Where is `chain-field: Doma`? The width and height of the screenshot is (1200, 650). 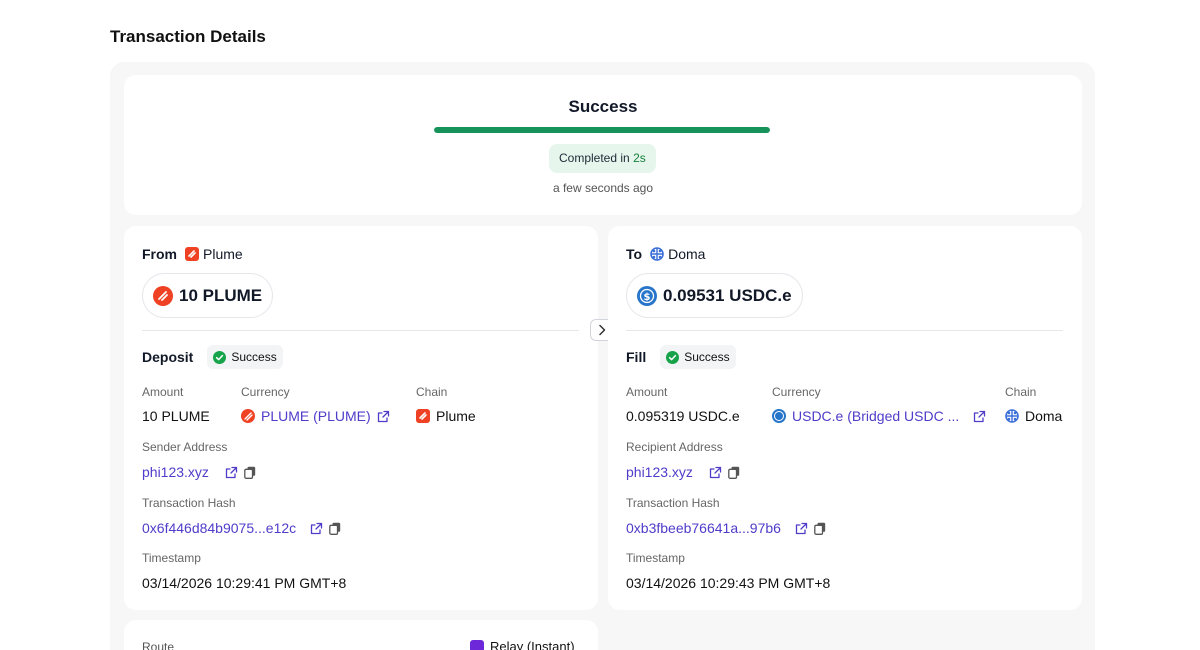 chain-field: Doma is located at coordinates (1033, 416).